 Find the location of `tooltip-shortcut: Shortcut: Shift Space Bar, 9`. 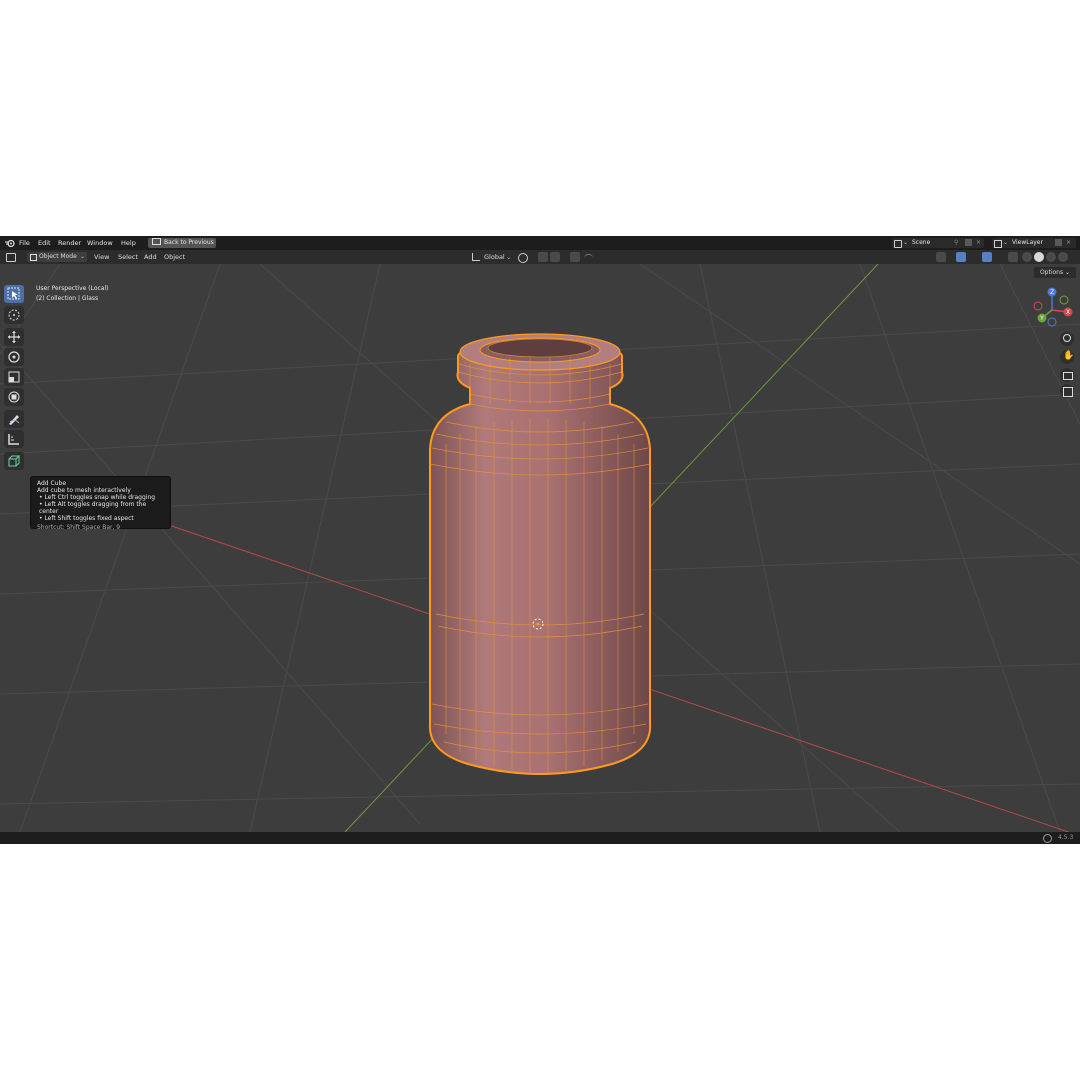

tooltip-shortcut: Shortcut: Shift Space Bar, 9 is located at coordinates (79, 527).